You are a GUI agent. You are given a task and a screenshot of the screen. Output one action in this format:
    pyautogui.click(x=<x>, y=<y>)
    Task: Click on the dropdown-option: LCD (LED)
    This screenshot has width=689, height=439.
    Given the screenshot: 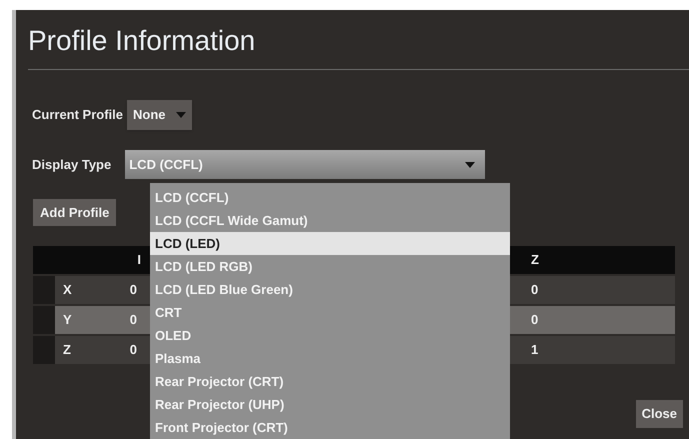 What is the action you would take?
    pyautogui.click(x=330, y=243)
    